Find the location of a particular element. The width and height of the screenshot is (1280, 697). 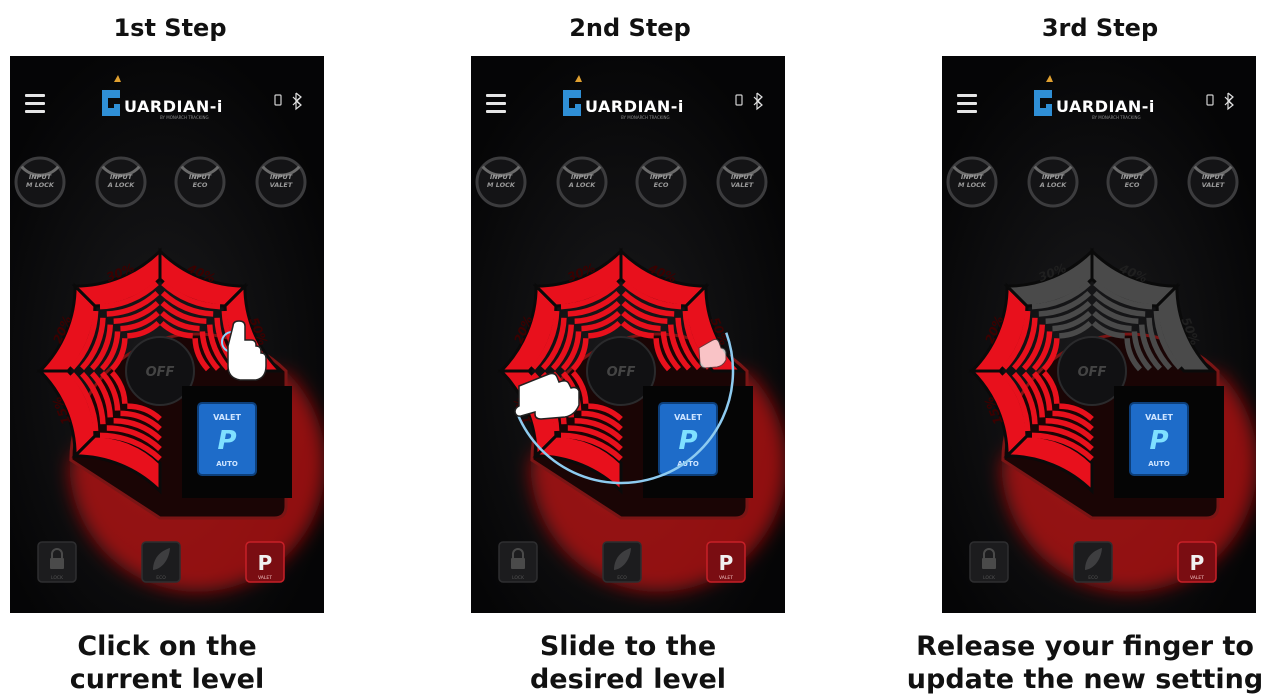

step-caption-1: Click on the current level is located at coordinates (183, 663).